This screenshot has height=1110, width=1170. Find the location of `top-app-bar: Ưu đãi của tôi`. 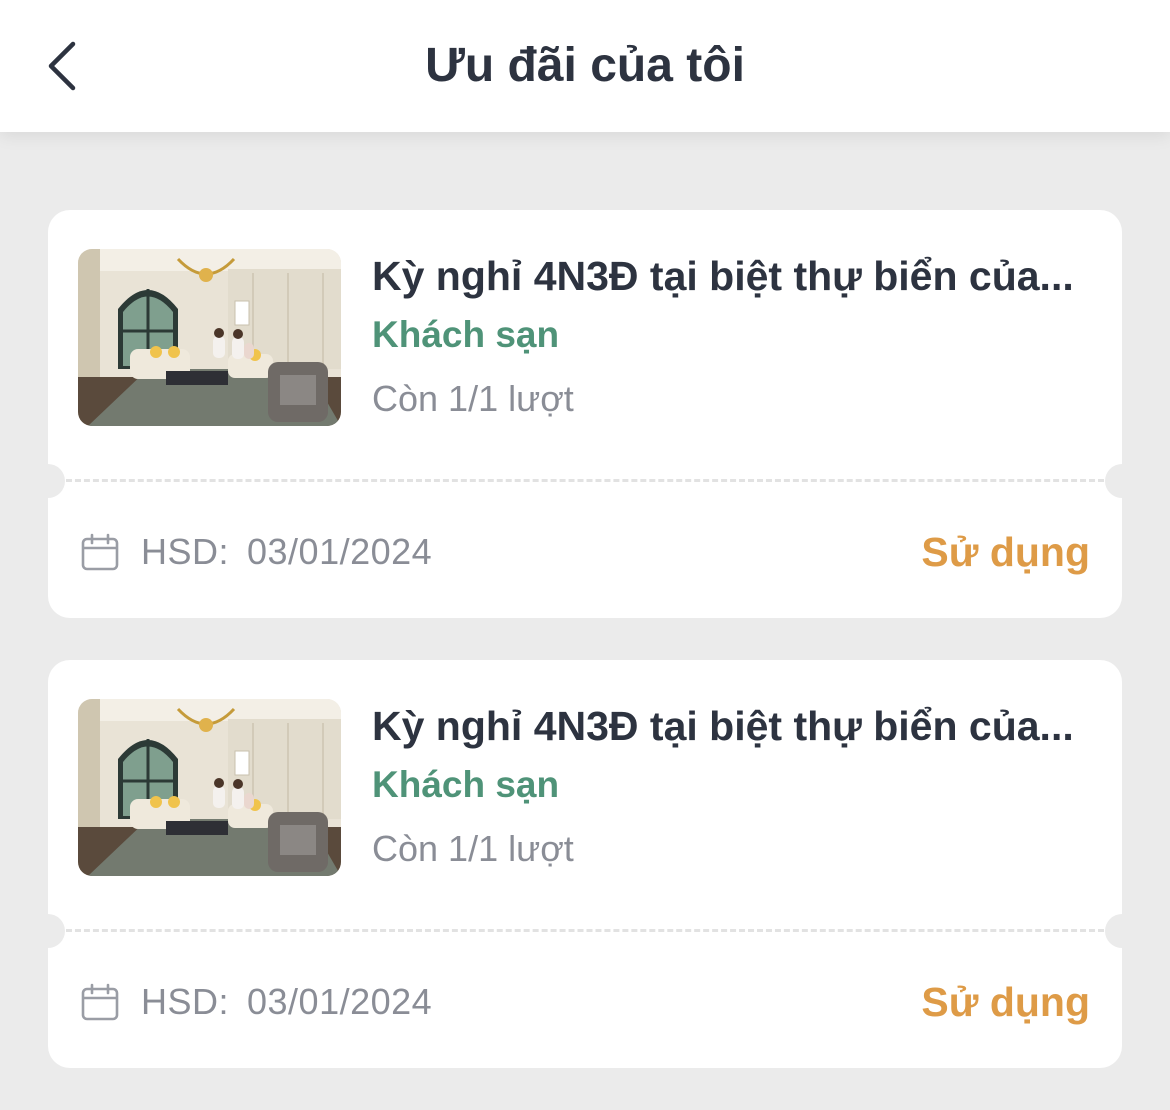

top-app-bar: Ưu đãi của tôi is located at coordinates (585, 66).